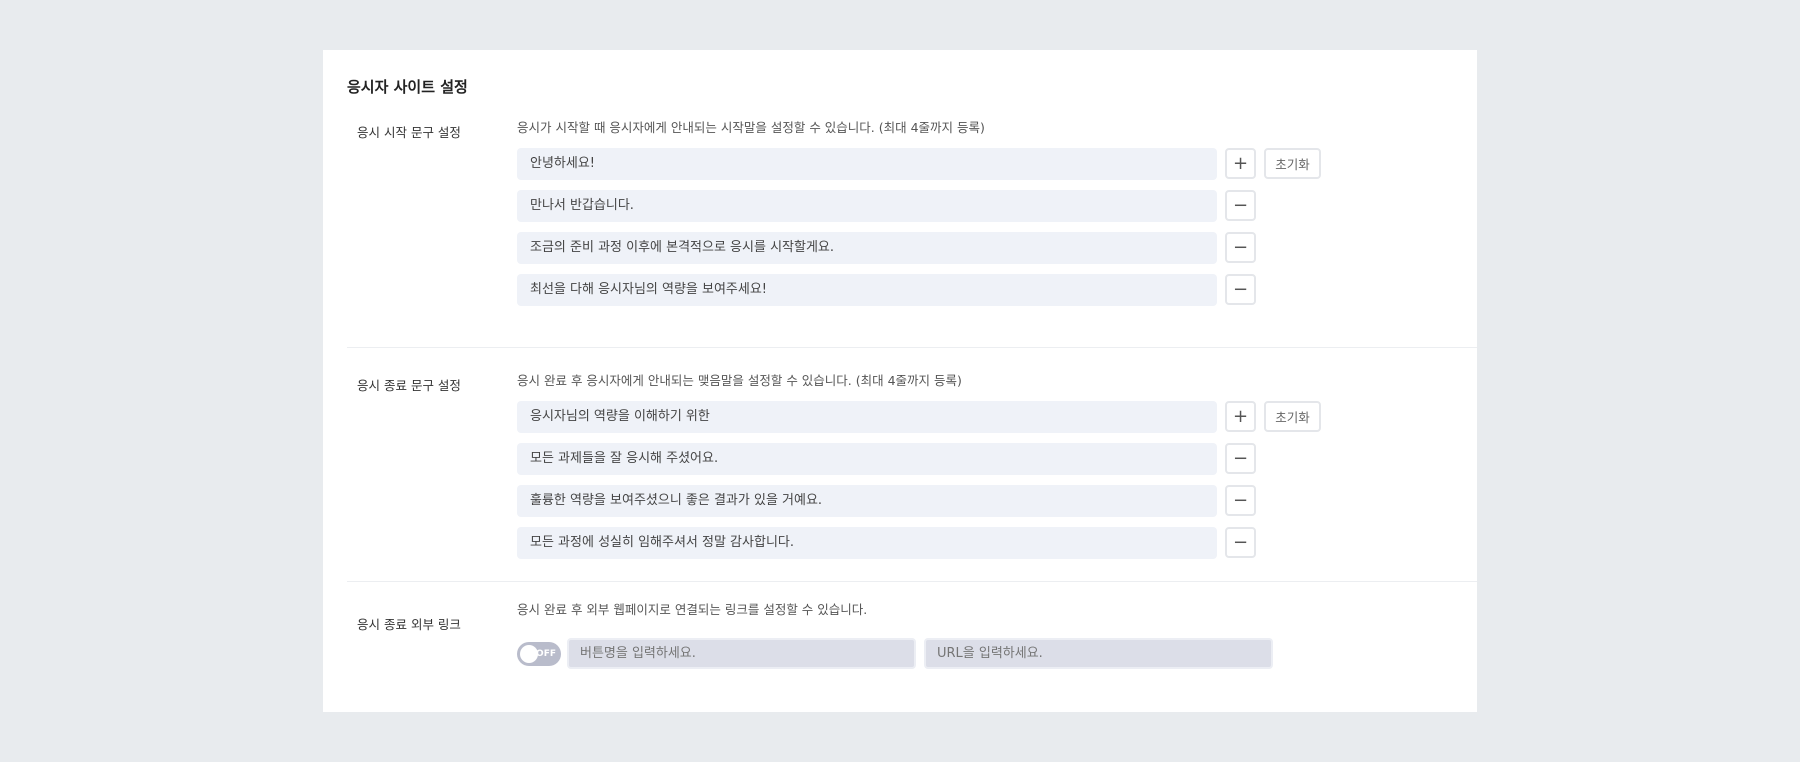 This screenshot has width=1800, height=762. I want to click on section-label: 응시 시작 문구 설정, so click(409, 132).